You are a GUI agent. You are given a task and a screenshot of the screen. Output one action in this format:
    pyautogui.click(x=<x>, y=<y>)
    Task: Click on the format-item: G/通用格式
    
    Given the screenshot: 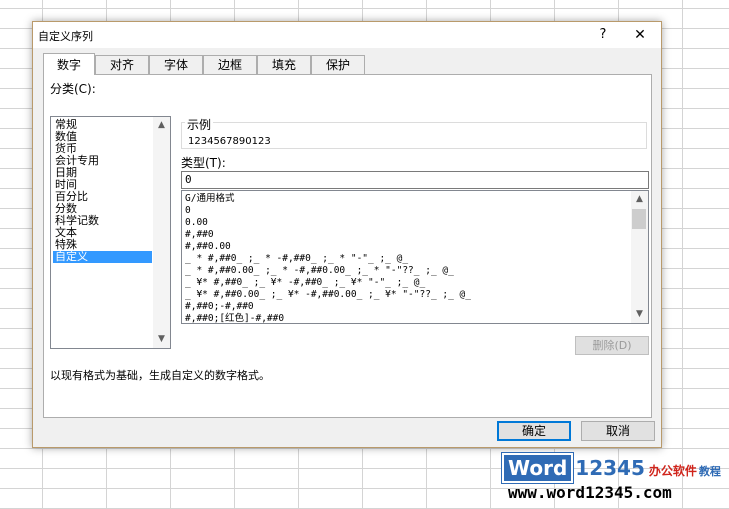 What is the action you would take?
    pyautogui.click(x=209, y=199)
    